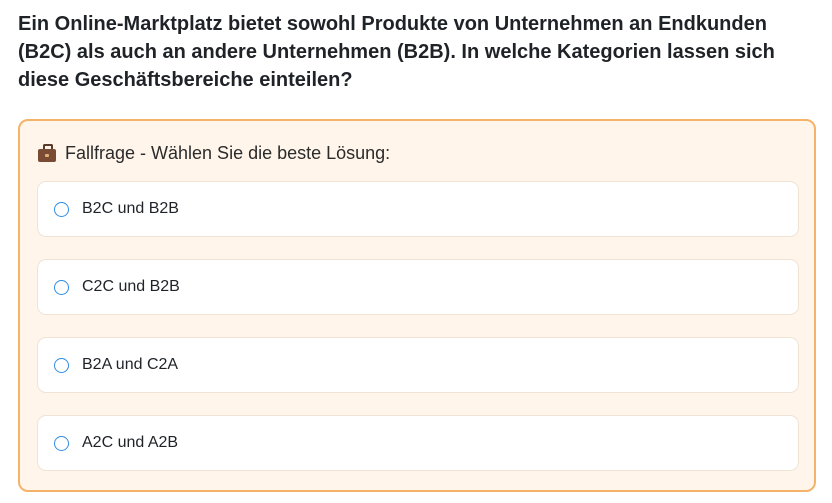 The height and width of the screenshot is (503, 832). I want to click on answer-option-4: A2C und A2B, so click(418, 443).